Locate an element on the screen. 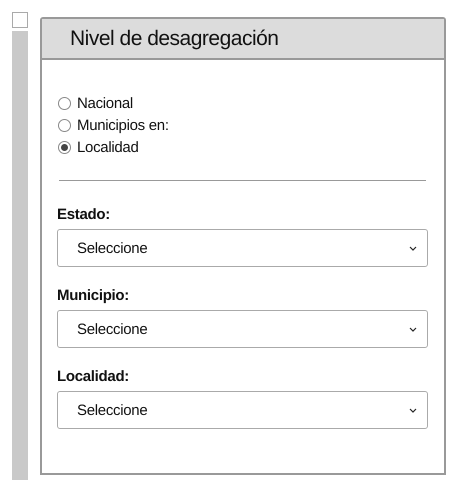 Image resolution: width=457 pixels, height=480 pixels. field-label: Municipio: is located at coordinates (93, 295).